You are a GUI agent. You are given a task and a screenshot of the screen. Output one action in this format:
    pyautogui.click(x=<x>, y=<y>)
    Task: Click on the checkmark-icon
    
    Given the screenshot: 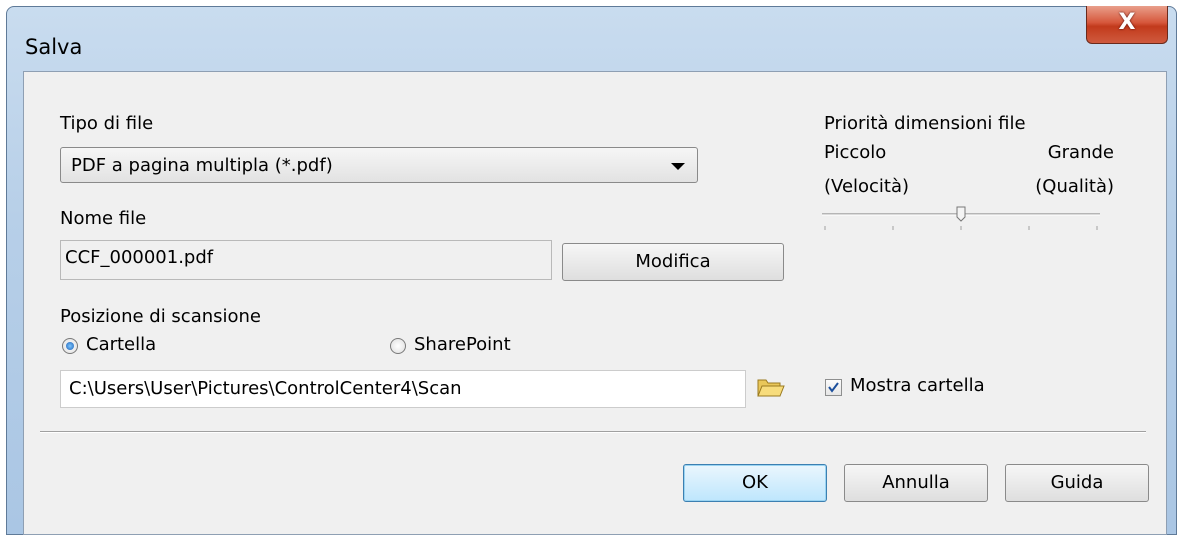 What is the action you would take?
    pyautogui.click(x=833, y=387)
    